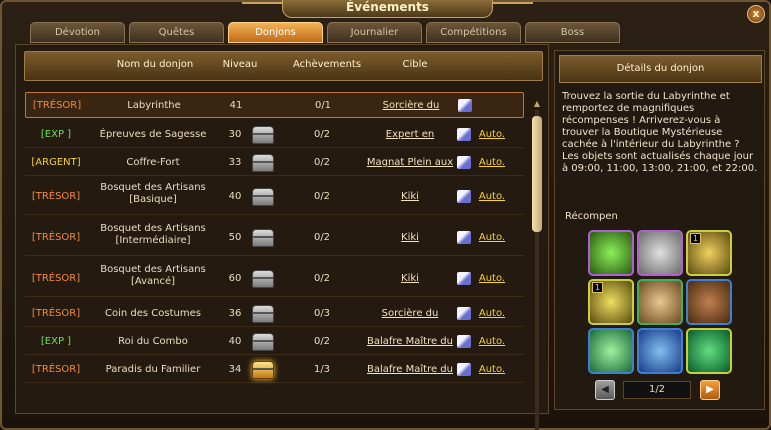 Image resolution: width=771 pixels, height=430 pixels. What do you see at coordinates (374, 32) in the screenshot?
I see `tab-journalier: Journalier` at bounding box center [374, 32].